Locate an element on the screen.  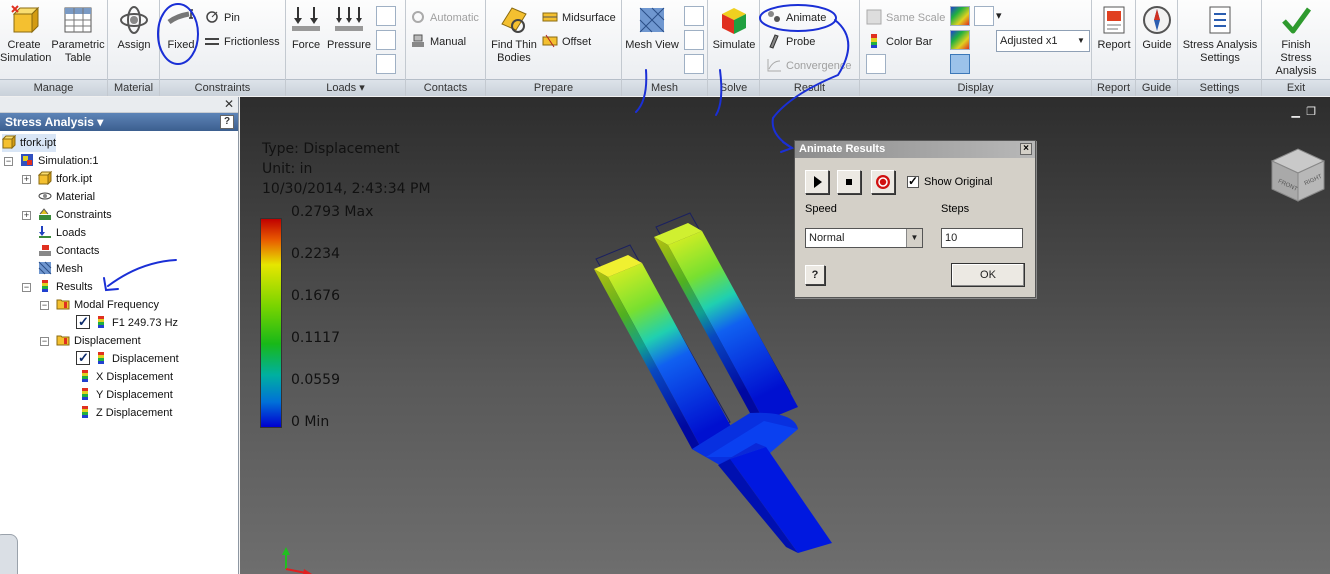
bearing-load-button is located at coordinates (386, 16).